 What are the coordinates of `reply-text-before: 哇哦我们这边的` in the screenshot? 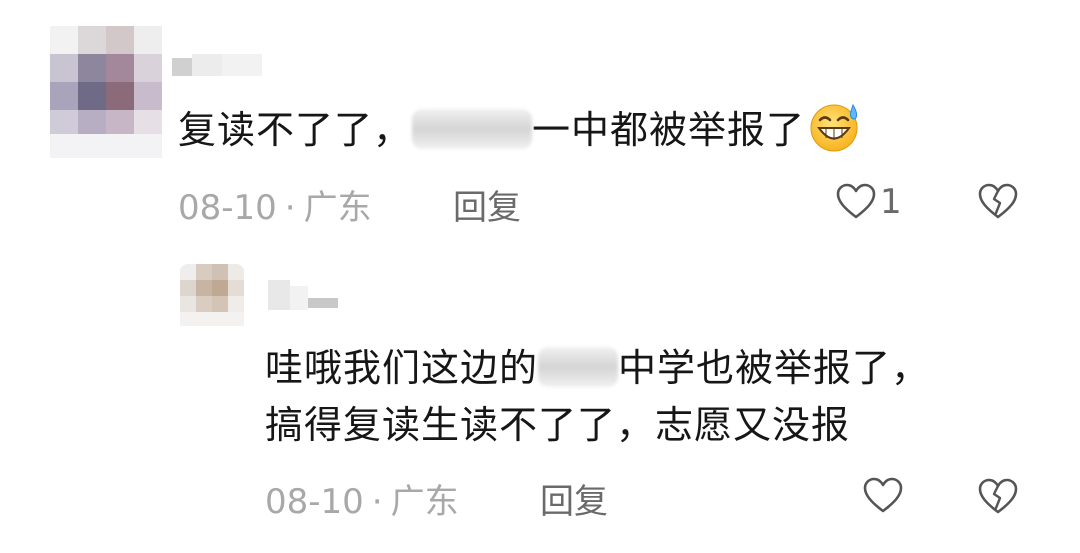 It's located at (402, 368).